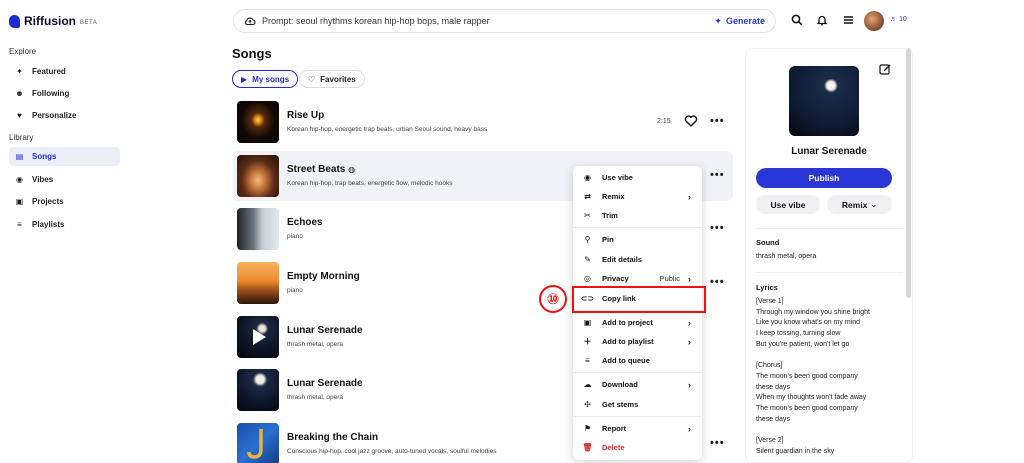  What do you see at coordinates (637, 215) in the screenshot?
I see `menu-trim: ✂ Trim` at bounding box center [637, 215].